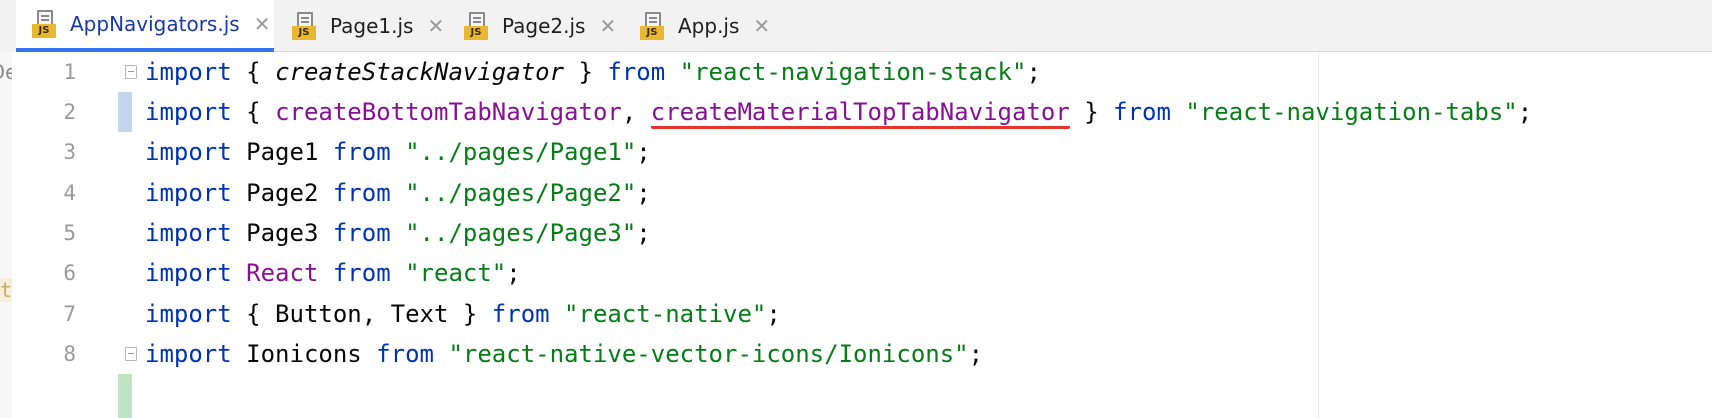 This screenshot has height=418, width=1712. What do you see at coordinates (125, 396) in the screenshot?
I see `added-line-marker` at bounding box center [125, 396].